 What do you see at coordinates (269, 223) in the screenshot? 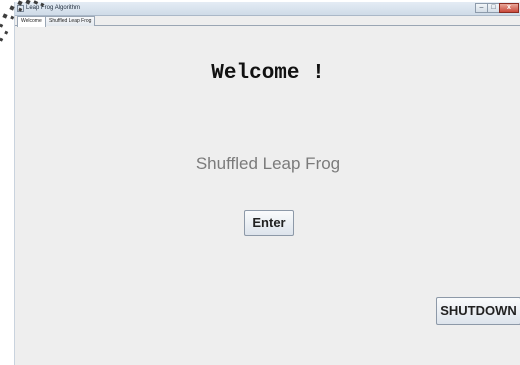
I see `enter-button: Enter` at bounding box center [269, 223].